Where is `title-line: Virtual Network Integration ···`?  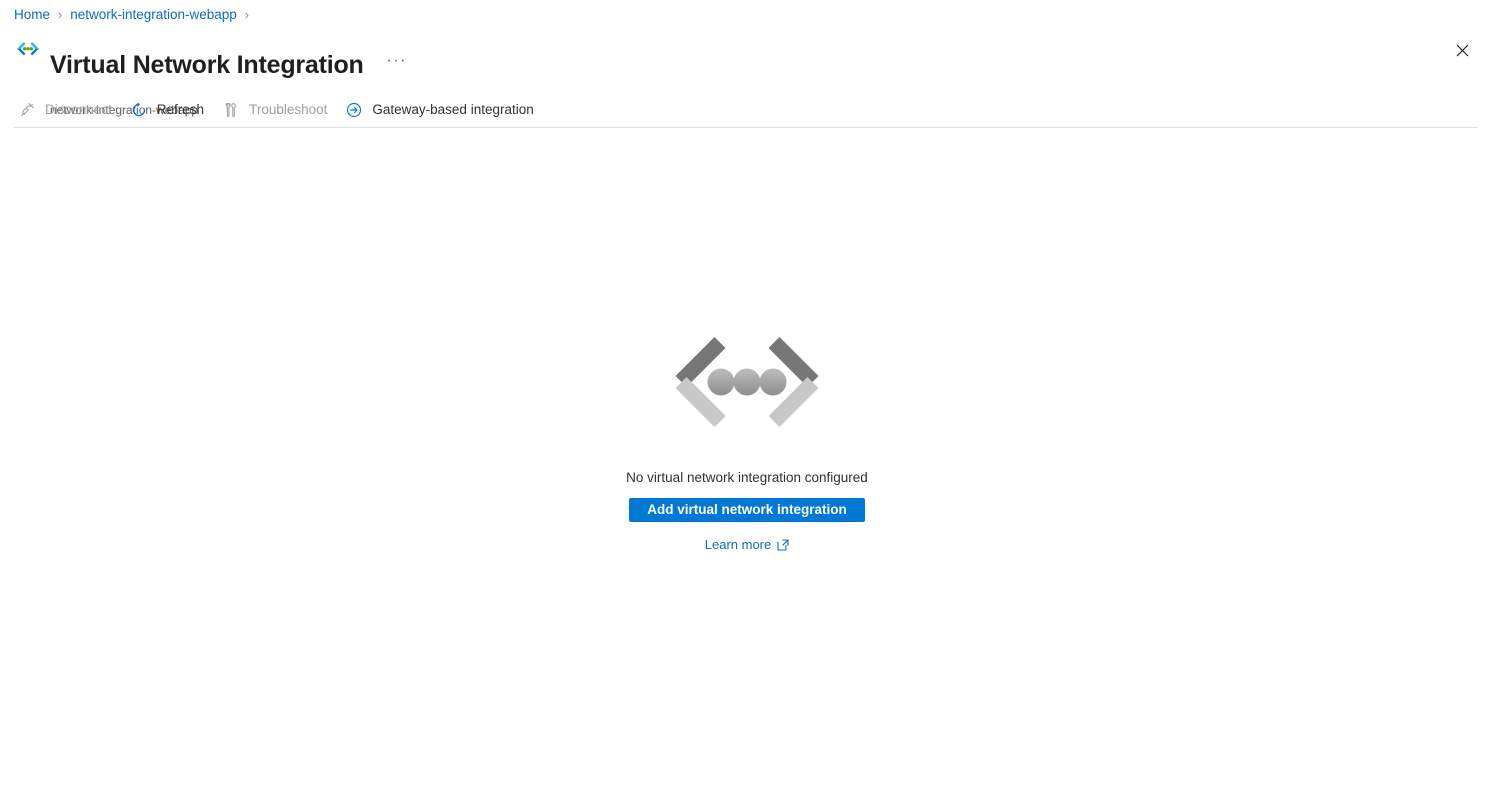 title-line: Virtual Network Integration ··· is located at coordinates (230, 65).